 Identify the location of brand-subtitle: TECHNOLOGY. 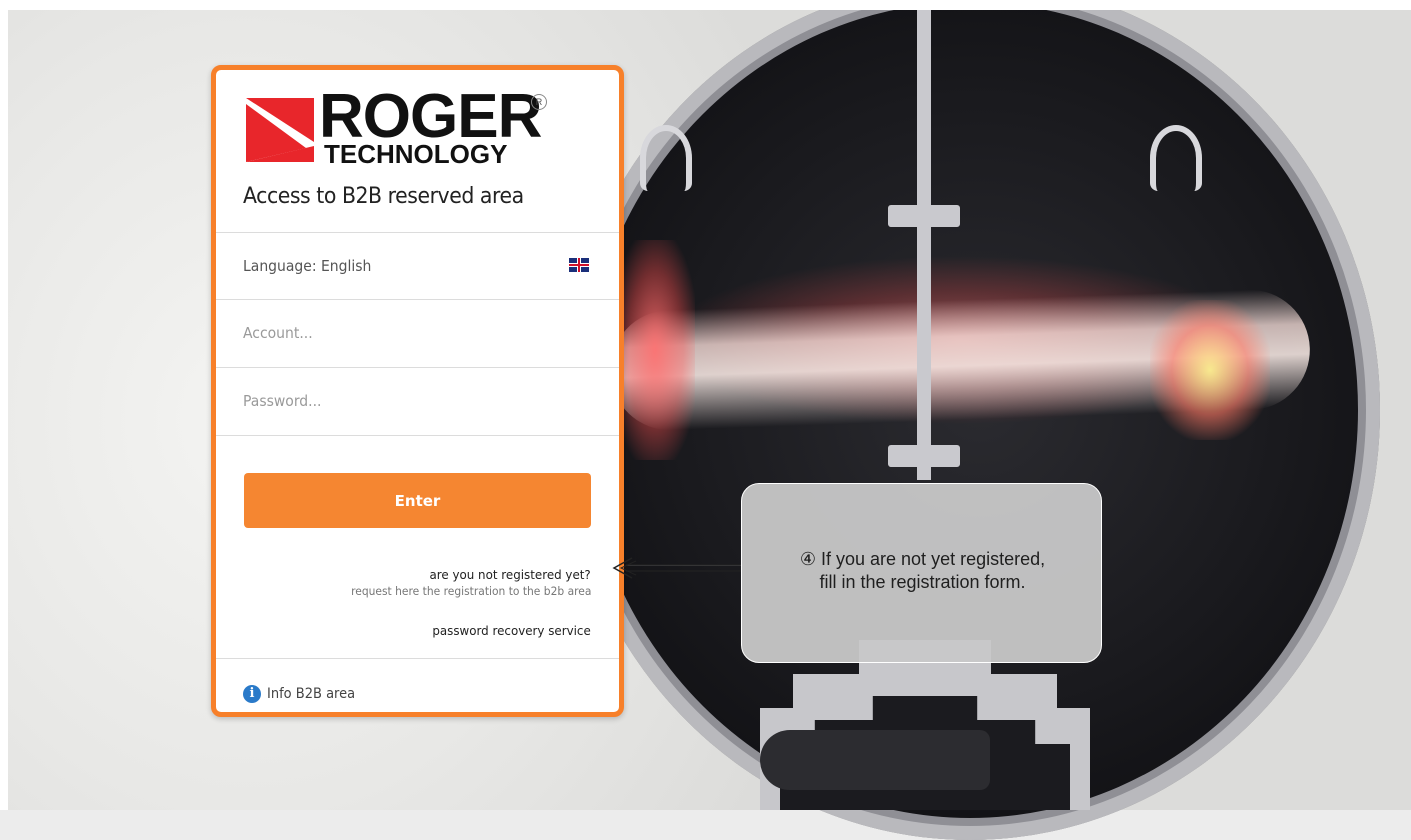
(416, 154).